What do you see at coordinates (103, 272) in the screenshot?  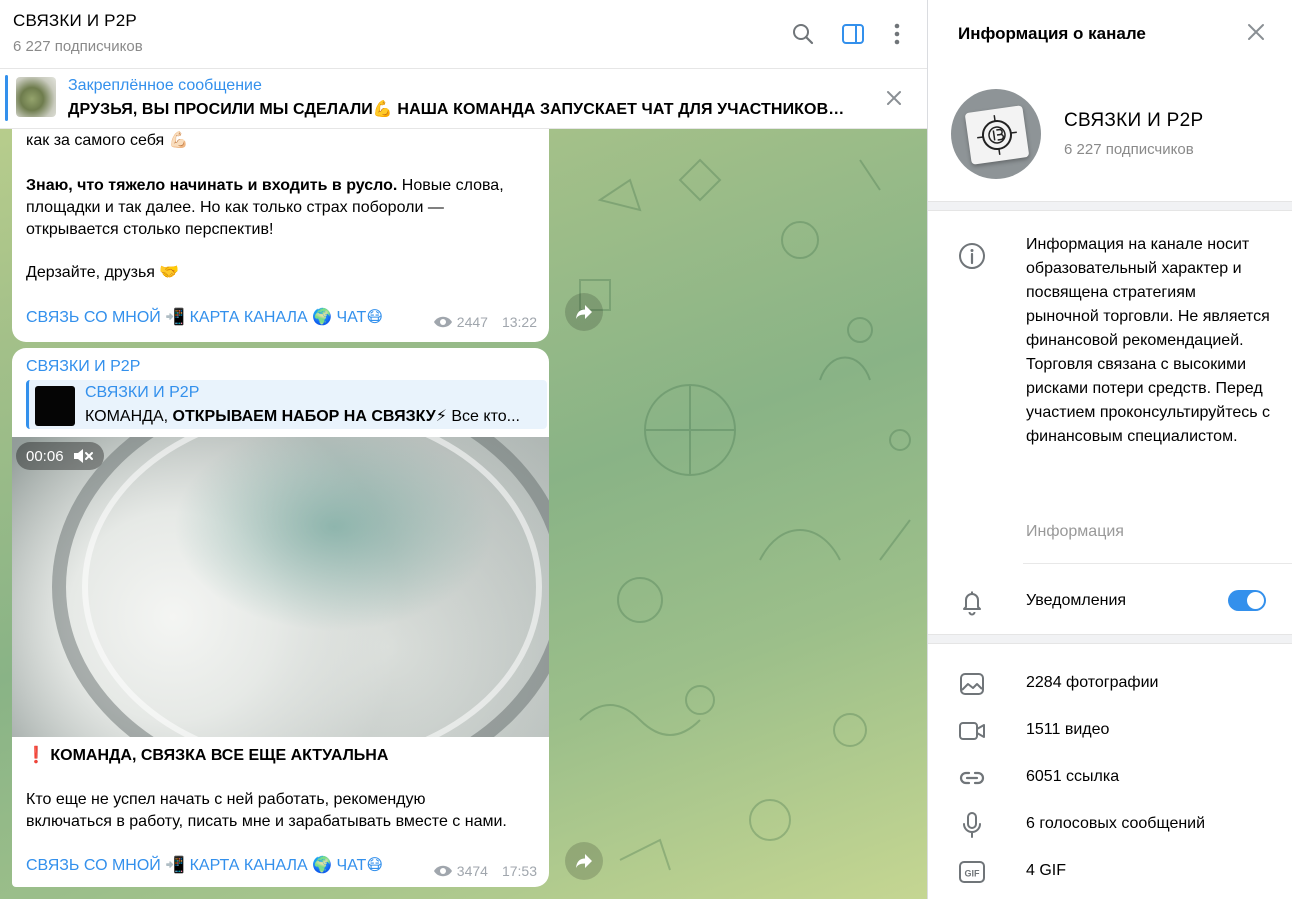 I see `message-text-line: Дерзайте, друзья 🤝` at bounding box center [103, 272].